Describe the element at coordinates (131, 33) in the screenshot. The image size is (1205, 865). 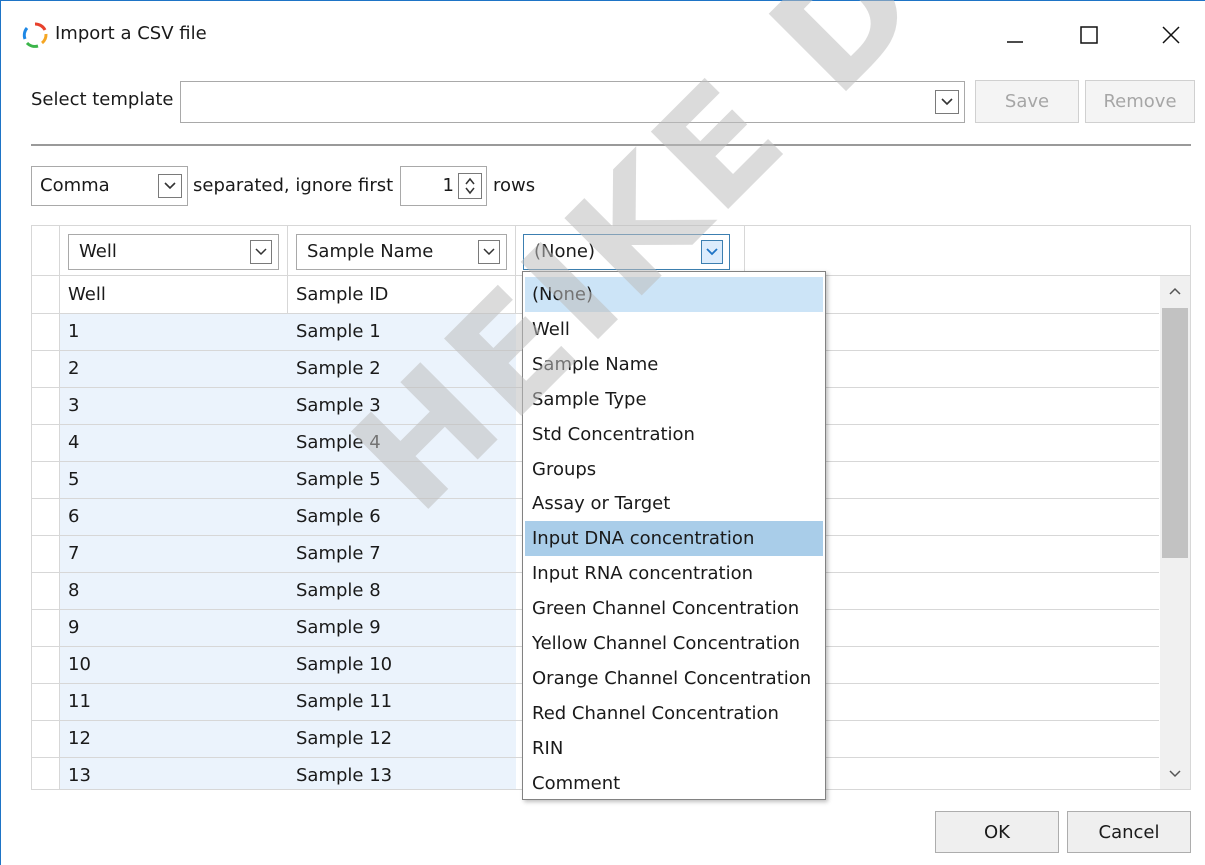
I see `window-title: Import a CSV file` at that location.